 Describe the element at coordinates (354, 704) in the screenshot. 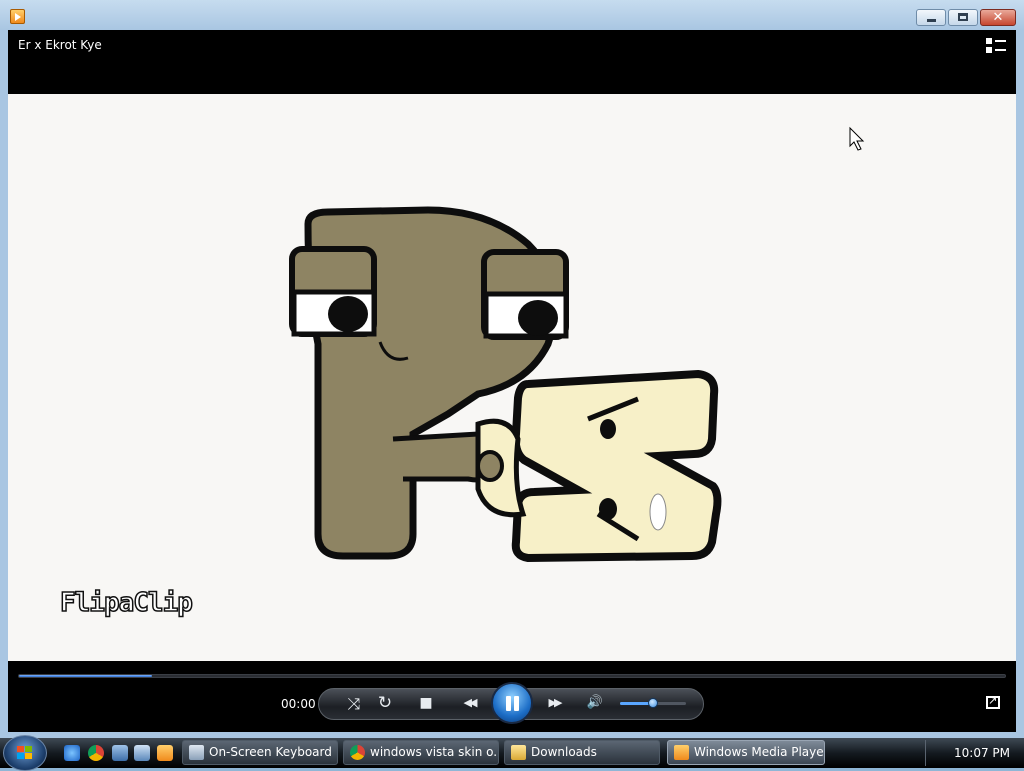

I see `shuffle-button: ⤨` at that location.